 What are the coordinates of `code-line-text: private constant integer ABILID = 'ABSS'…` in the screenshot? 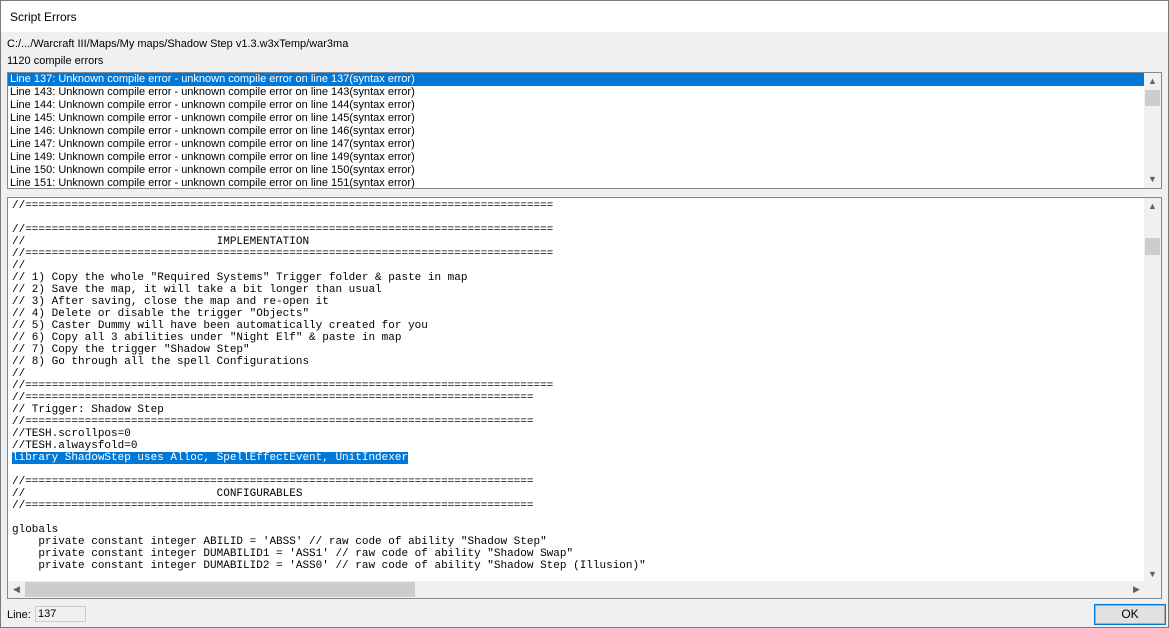 It's located at (279, 542).